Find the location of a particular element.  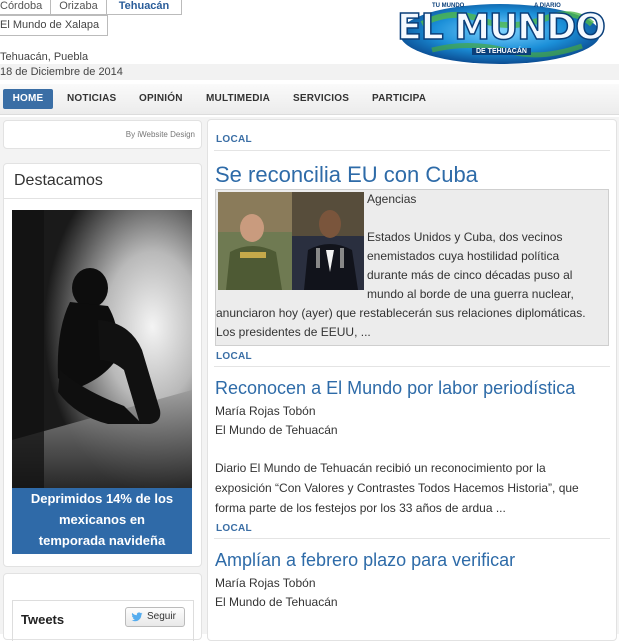

article-source: Agencias is located at coordinates (392, 199).